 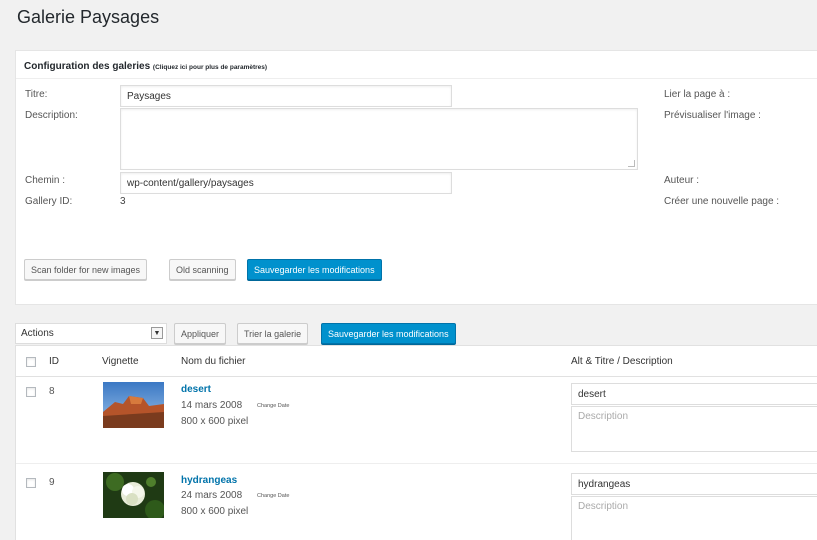 I want to click on description-textarea, so click(x=379, y=139).